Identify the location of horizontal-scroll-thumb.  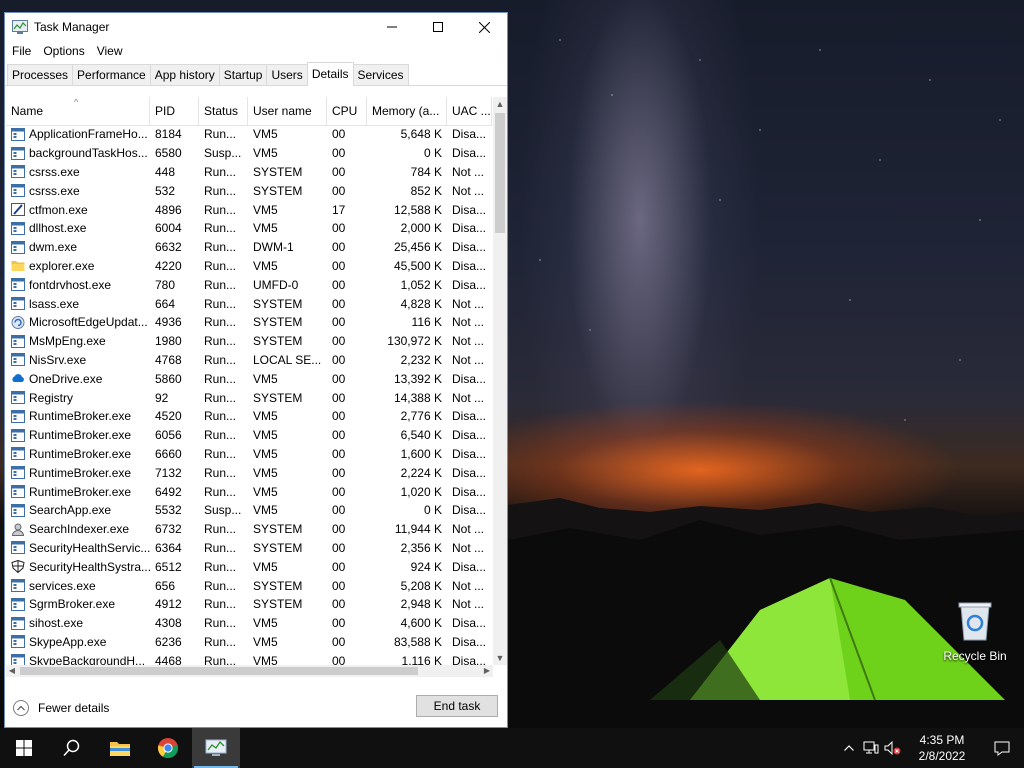
(219, 671).